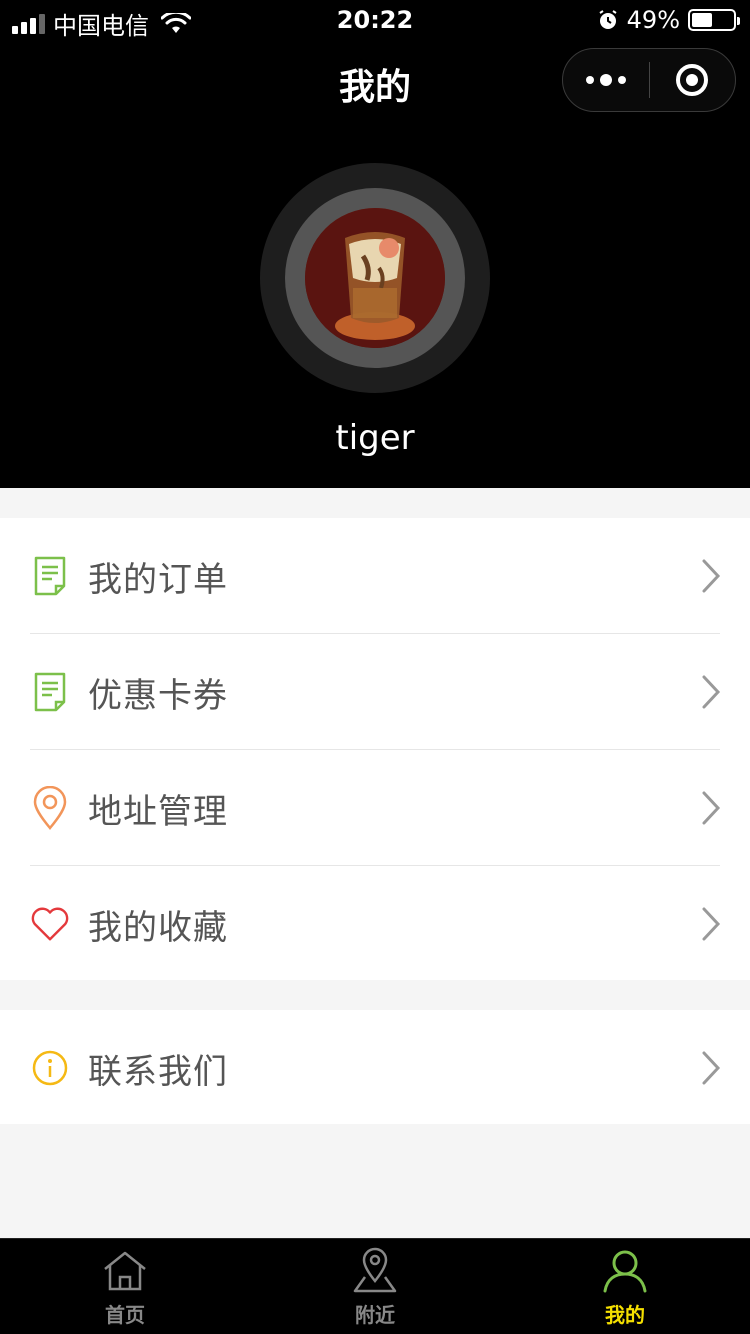 This screenshot has height=1334, width=750. What do you see at coordinates (158, 811) in the screenshot?
I see `menu-item-label: 地址管理` at bounding box center [158, 811].